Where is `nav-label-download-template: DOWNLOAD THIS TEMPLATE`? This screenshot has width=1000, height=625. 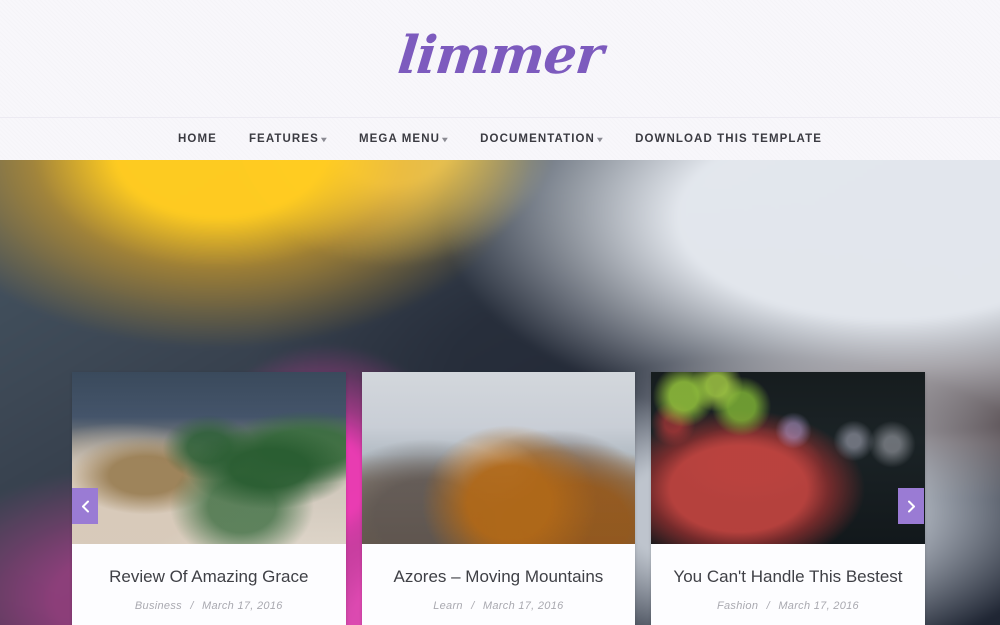 nav-label-download-template: DOWNLOAD THIS TEMPLATE is located at coordinates (728, 138).